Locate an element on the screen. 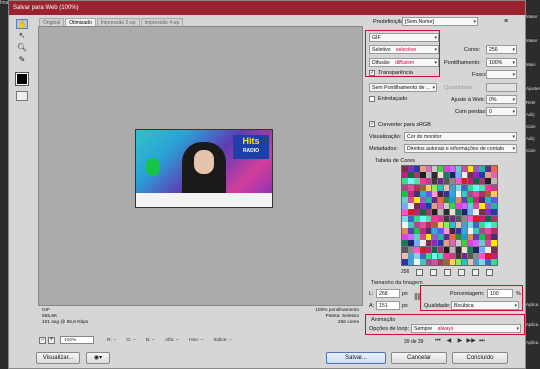  matte-select is located at coordinates (501, 74).